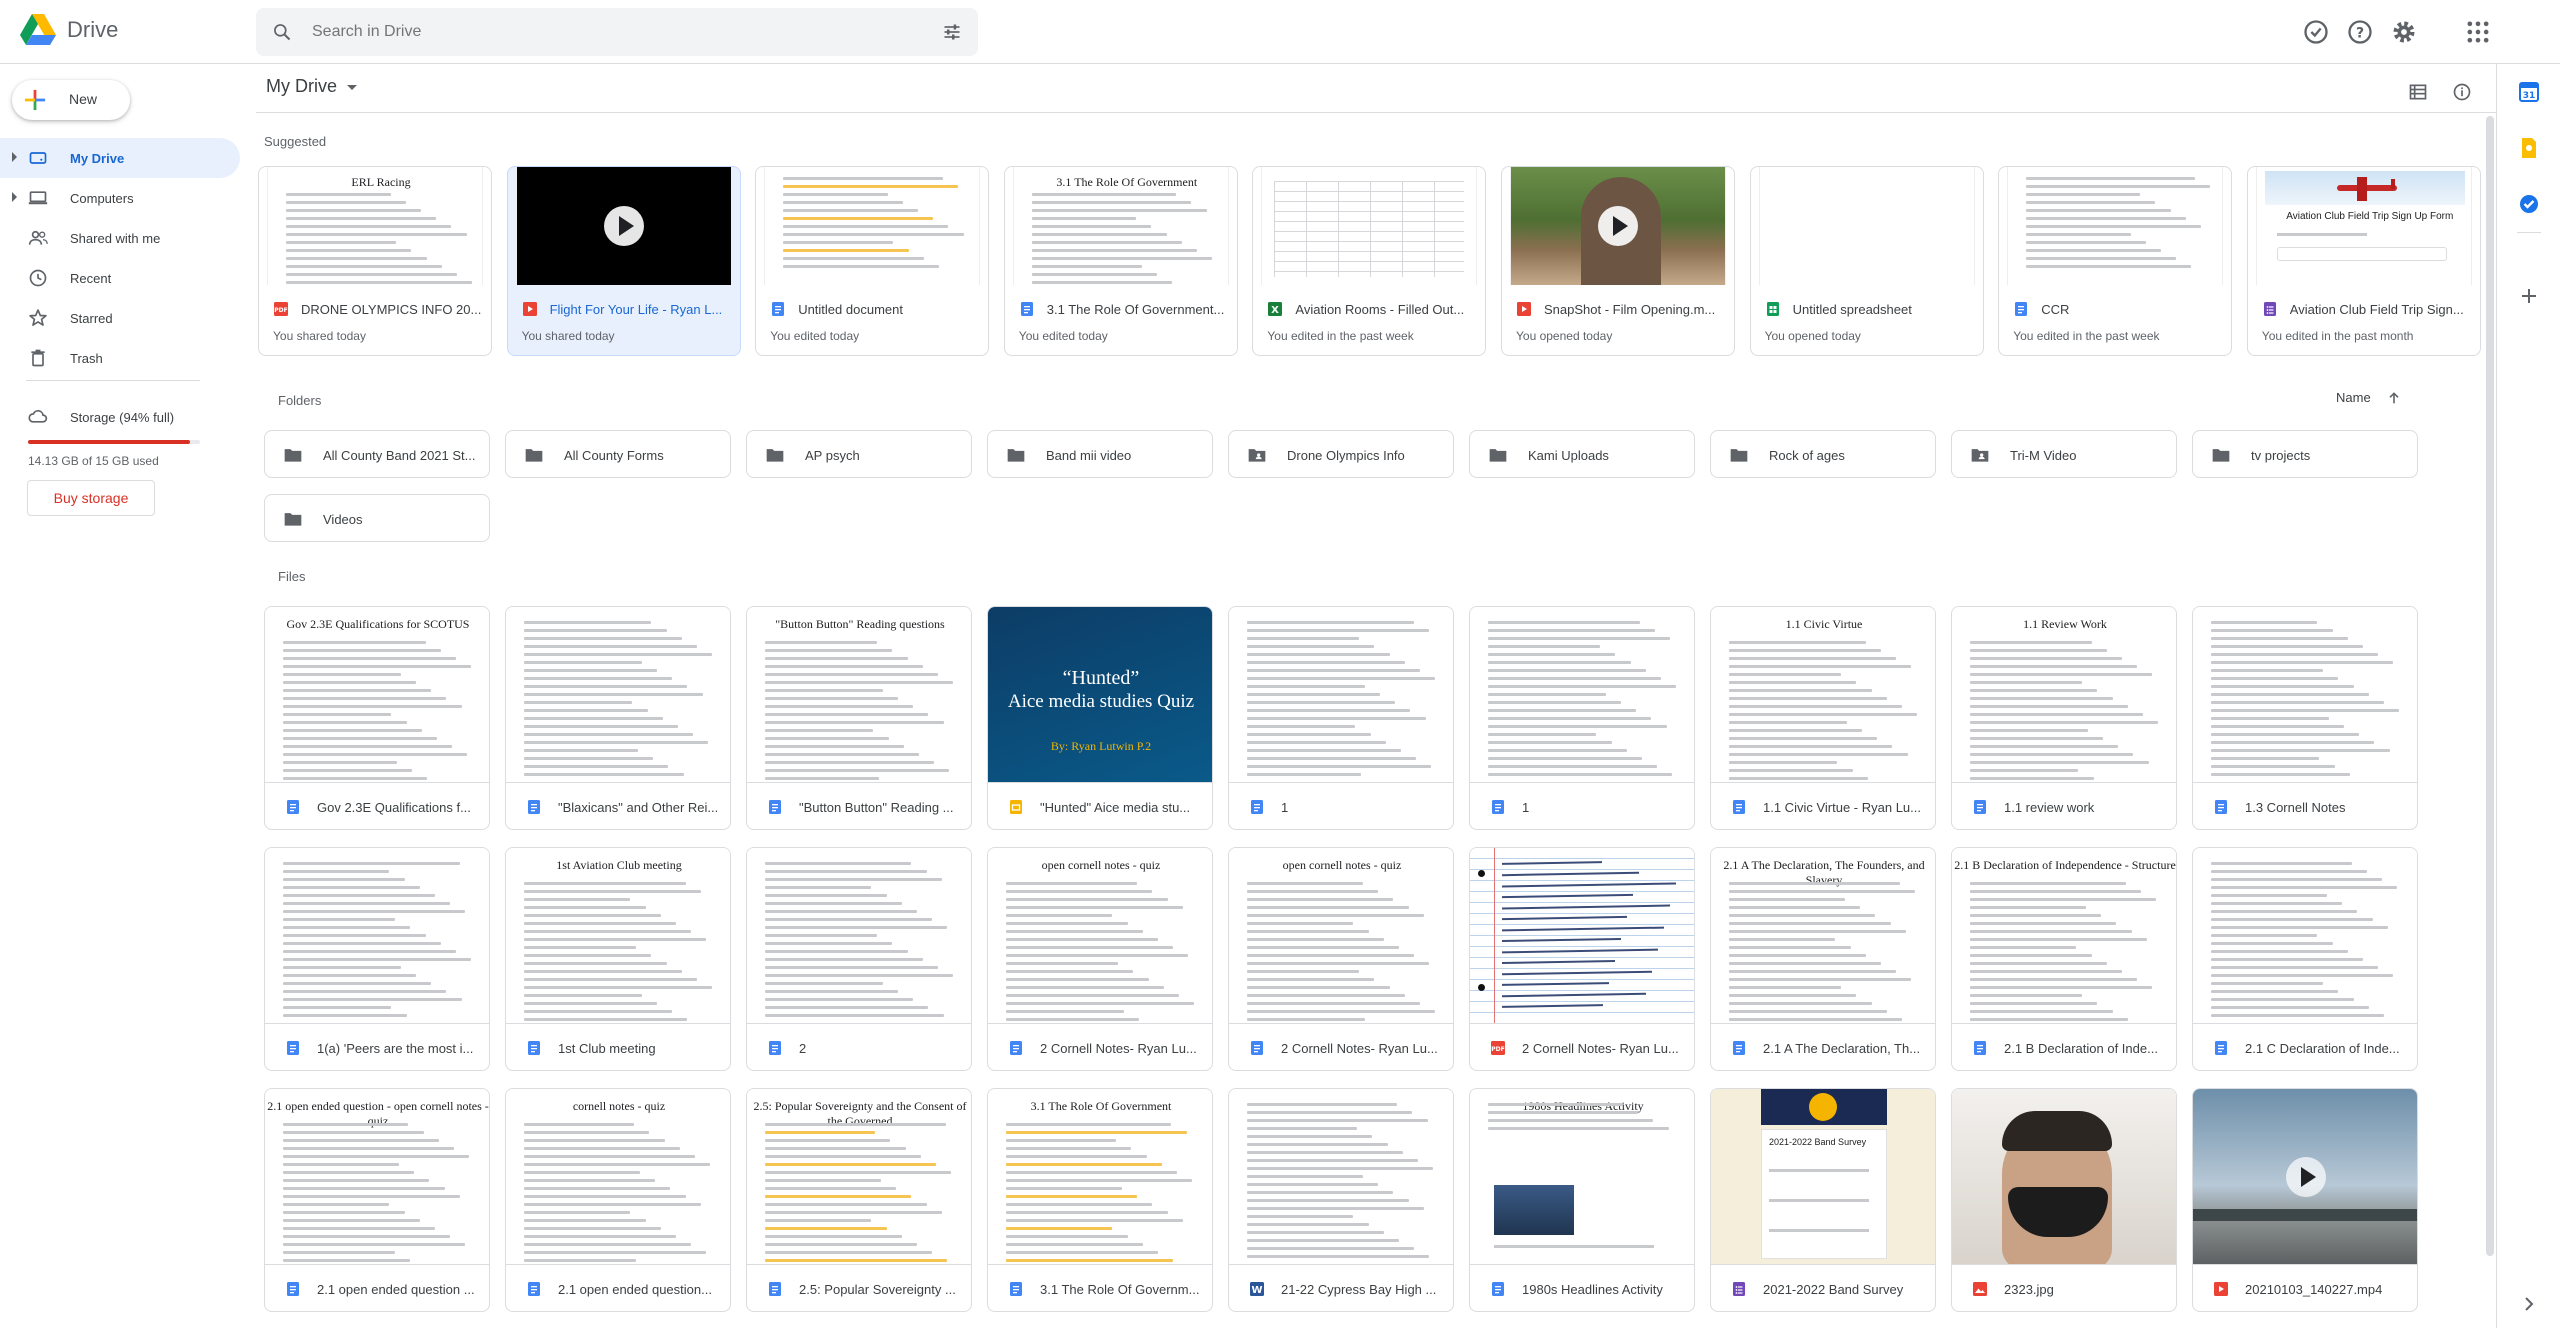 This screenshot has height=1328, width=2560. I want to click on suggested-file-card: Untitled spreadsheet You opened today, so click(1866, 261).